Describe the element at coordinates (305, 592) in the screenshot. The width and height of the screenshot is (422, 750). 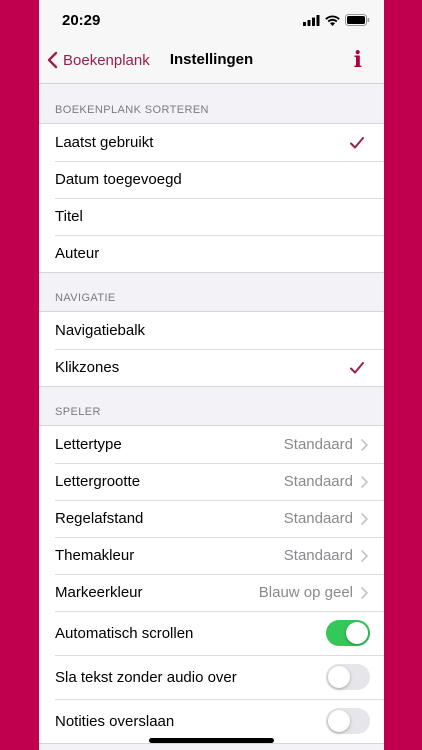
I see `row-value: Blauw op geel` at that location.